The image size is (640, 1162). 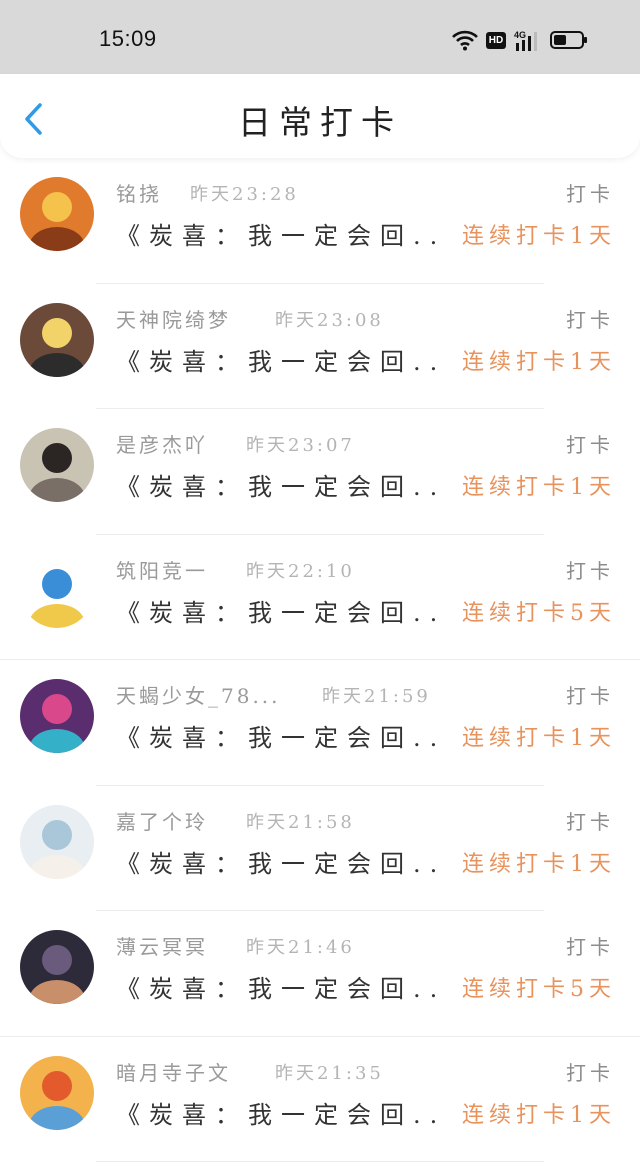 What do you see at coordinates (320, 37) in the screenshot?
I see `status-bar: 15:09 HD 4G` at bounding box center [320, 37].